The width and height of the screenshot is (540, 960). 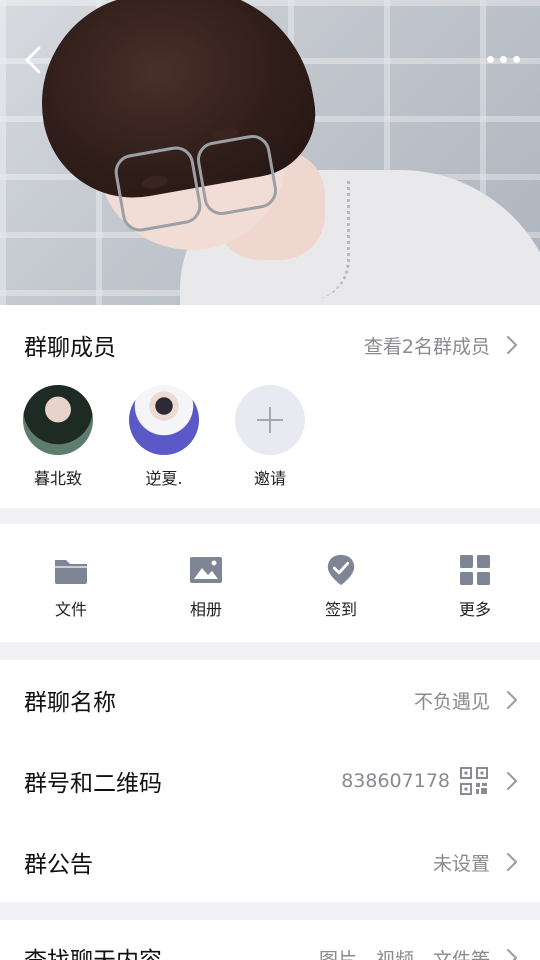 I want to click on invite-label: 邀请, so click(x=269, y=478).